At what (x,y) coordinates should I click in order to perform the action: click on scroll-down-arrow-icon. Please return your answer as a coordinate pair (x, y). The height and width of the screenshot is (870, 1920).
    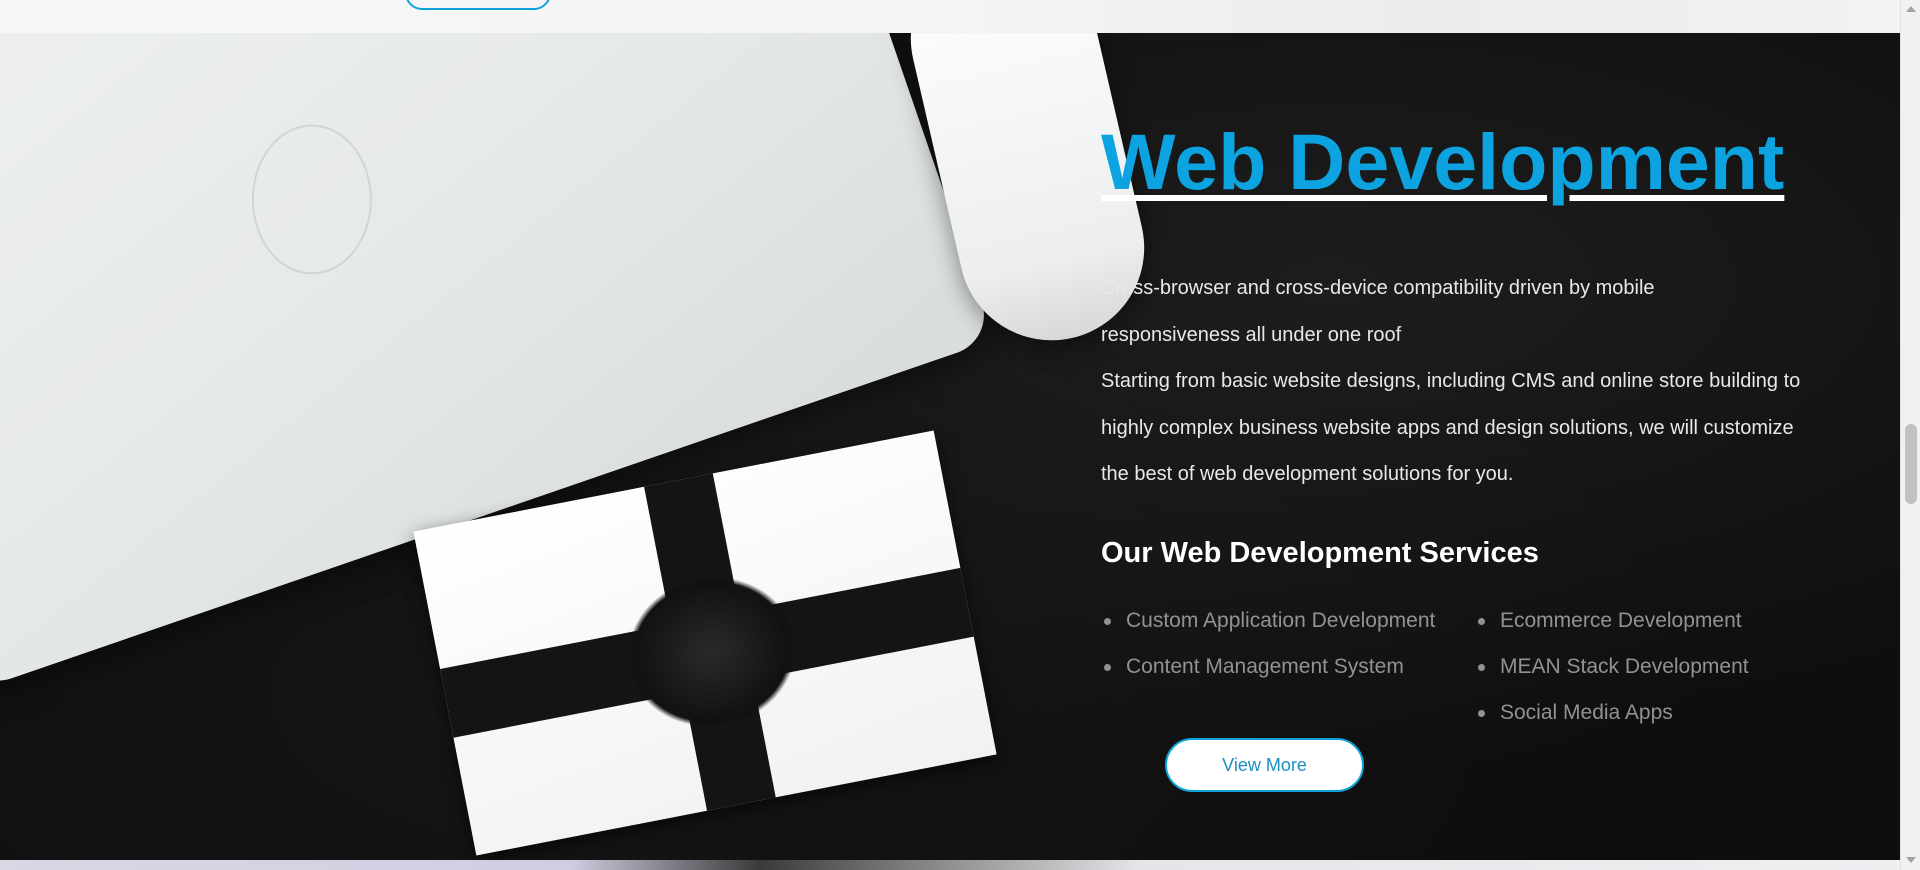
    Looking at the image, I should click on (1911, 860).